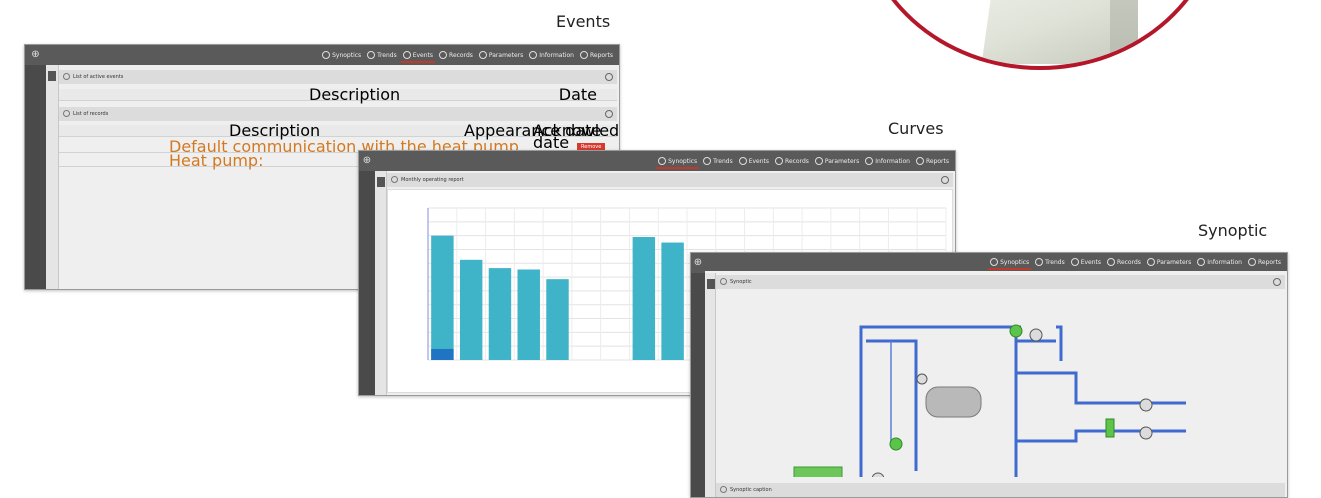 The image size is (1321, 498). I want to click on synoptic-caption-header: Synoptic caption, so click(1000, 490).